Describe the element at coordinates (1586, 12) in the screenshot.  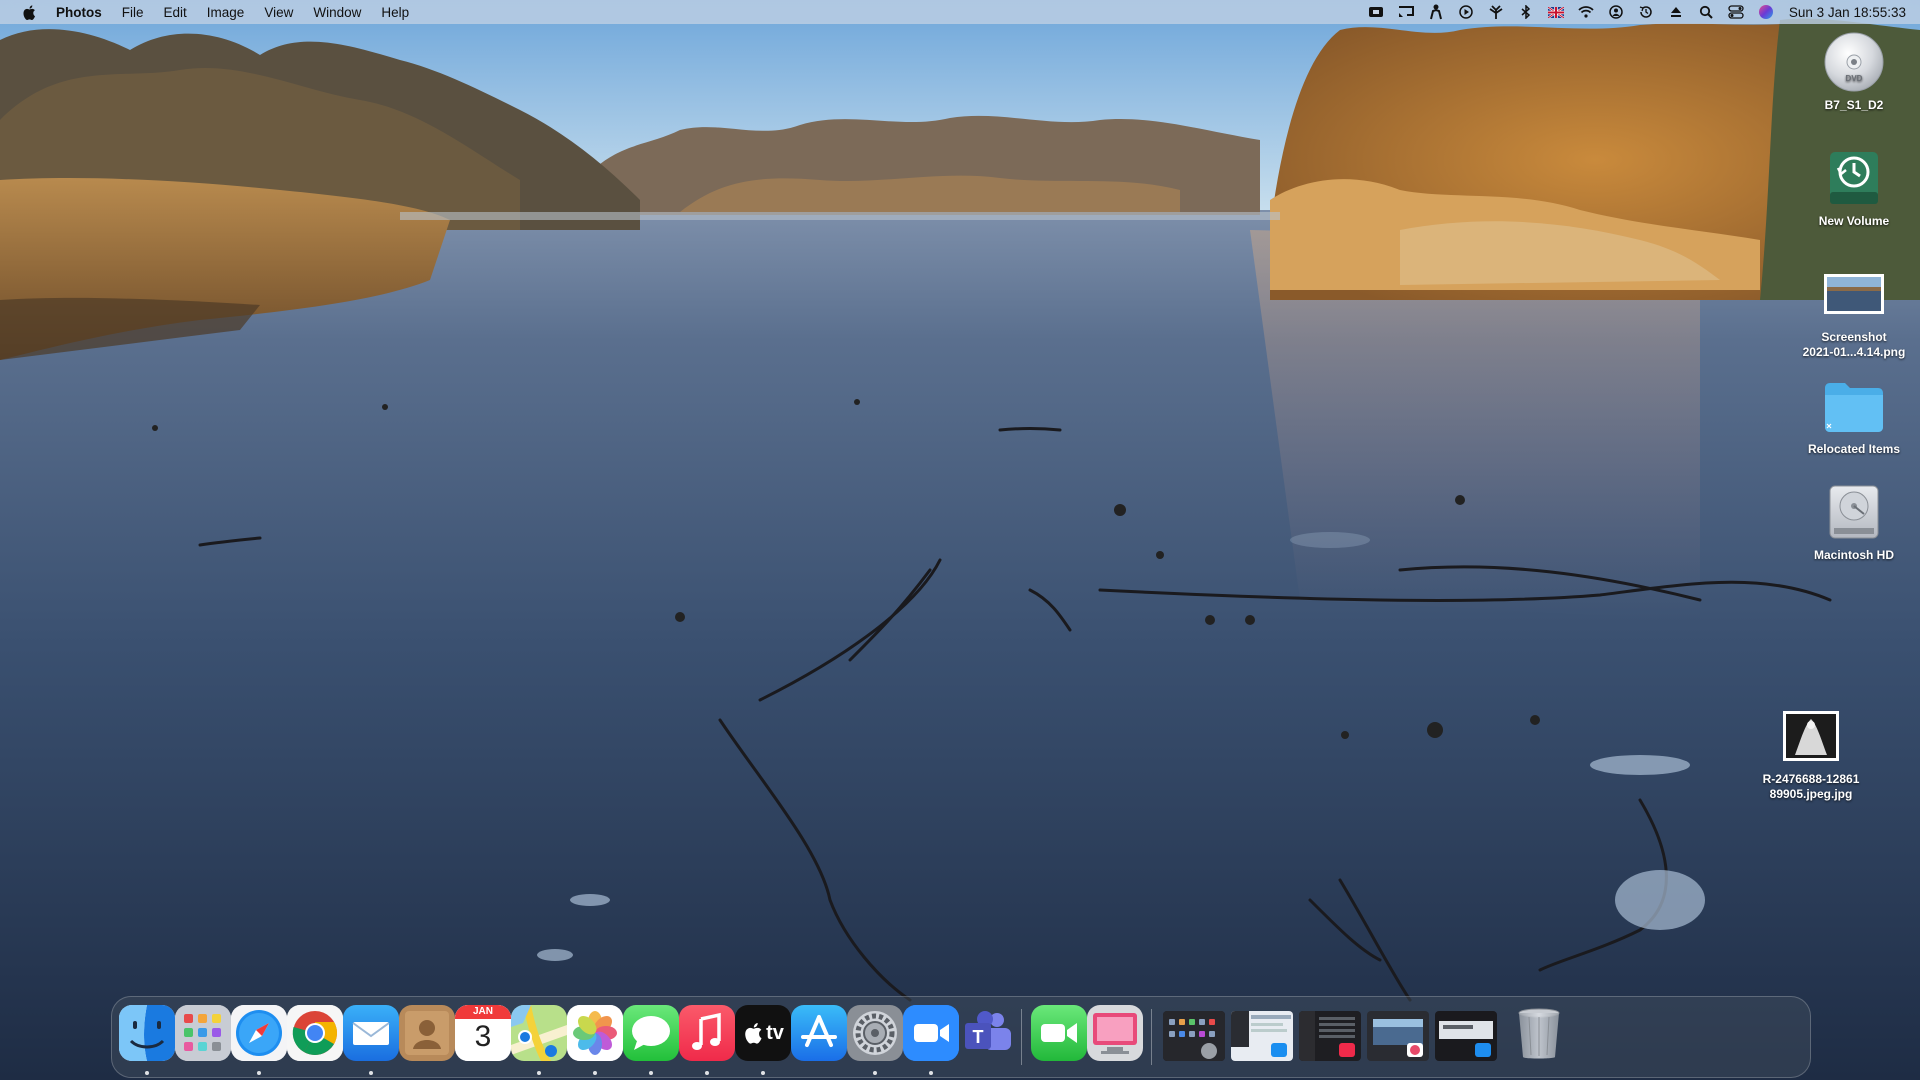
I see `wifi-icon` at that location.